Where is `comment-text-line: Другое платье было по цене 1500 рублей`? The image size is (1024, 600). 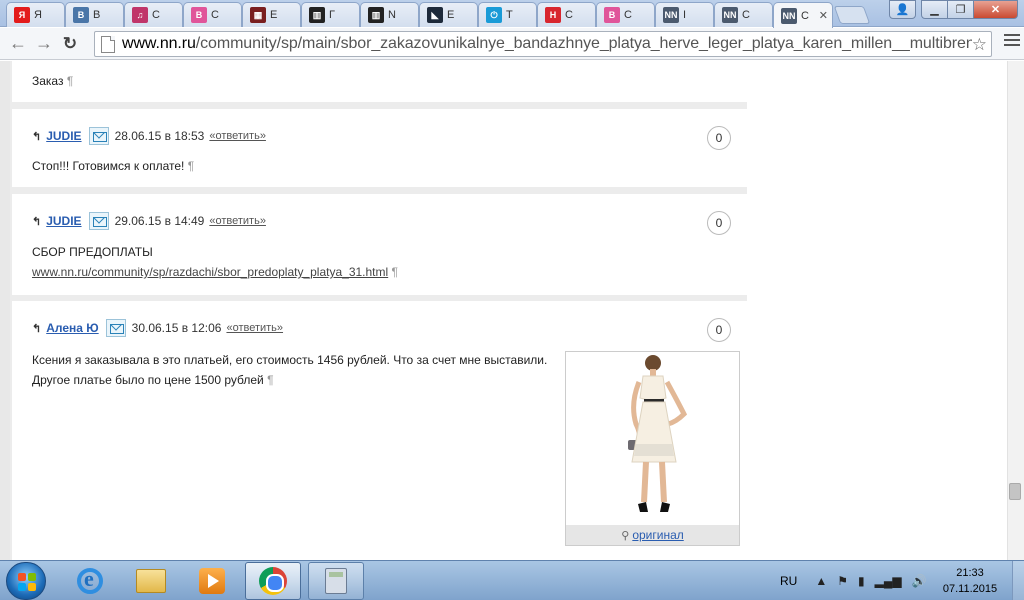
comment-text-line: Другое платье было по цене 1500 рублей is located at coordinates (148, 380).